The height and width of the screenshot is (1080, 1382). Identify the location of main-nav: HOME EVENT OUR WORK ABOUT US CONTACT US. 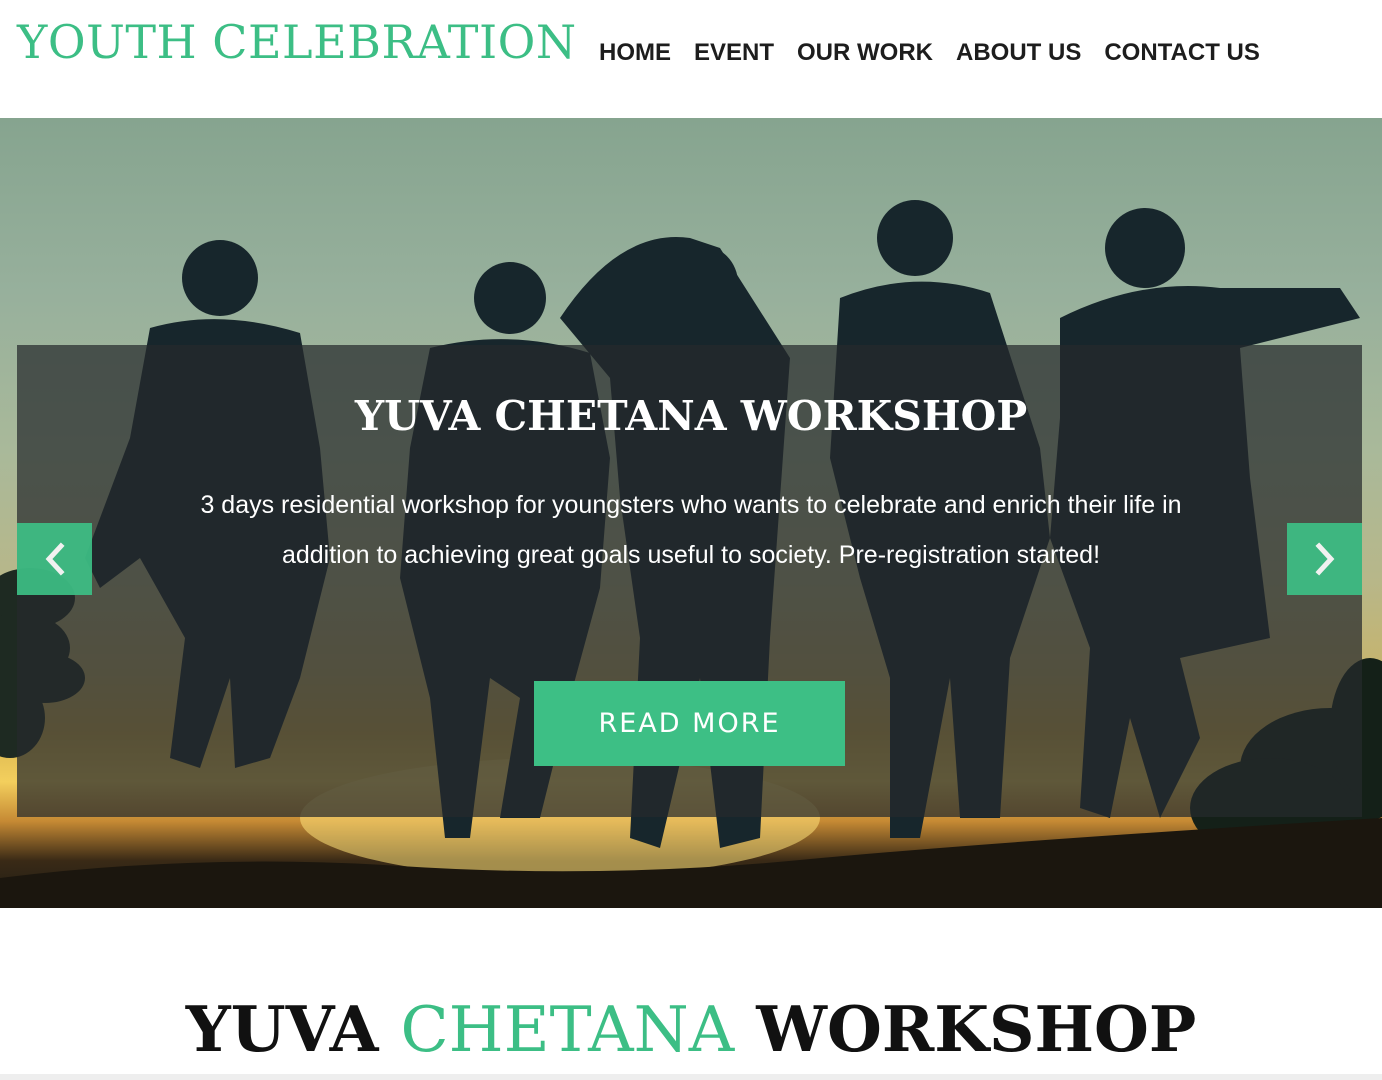
(941, 53).